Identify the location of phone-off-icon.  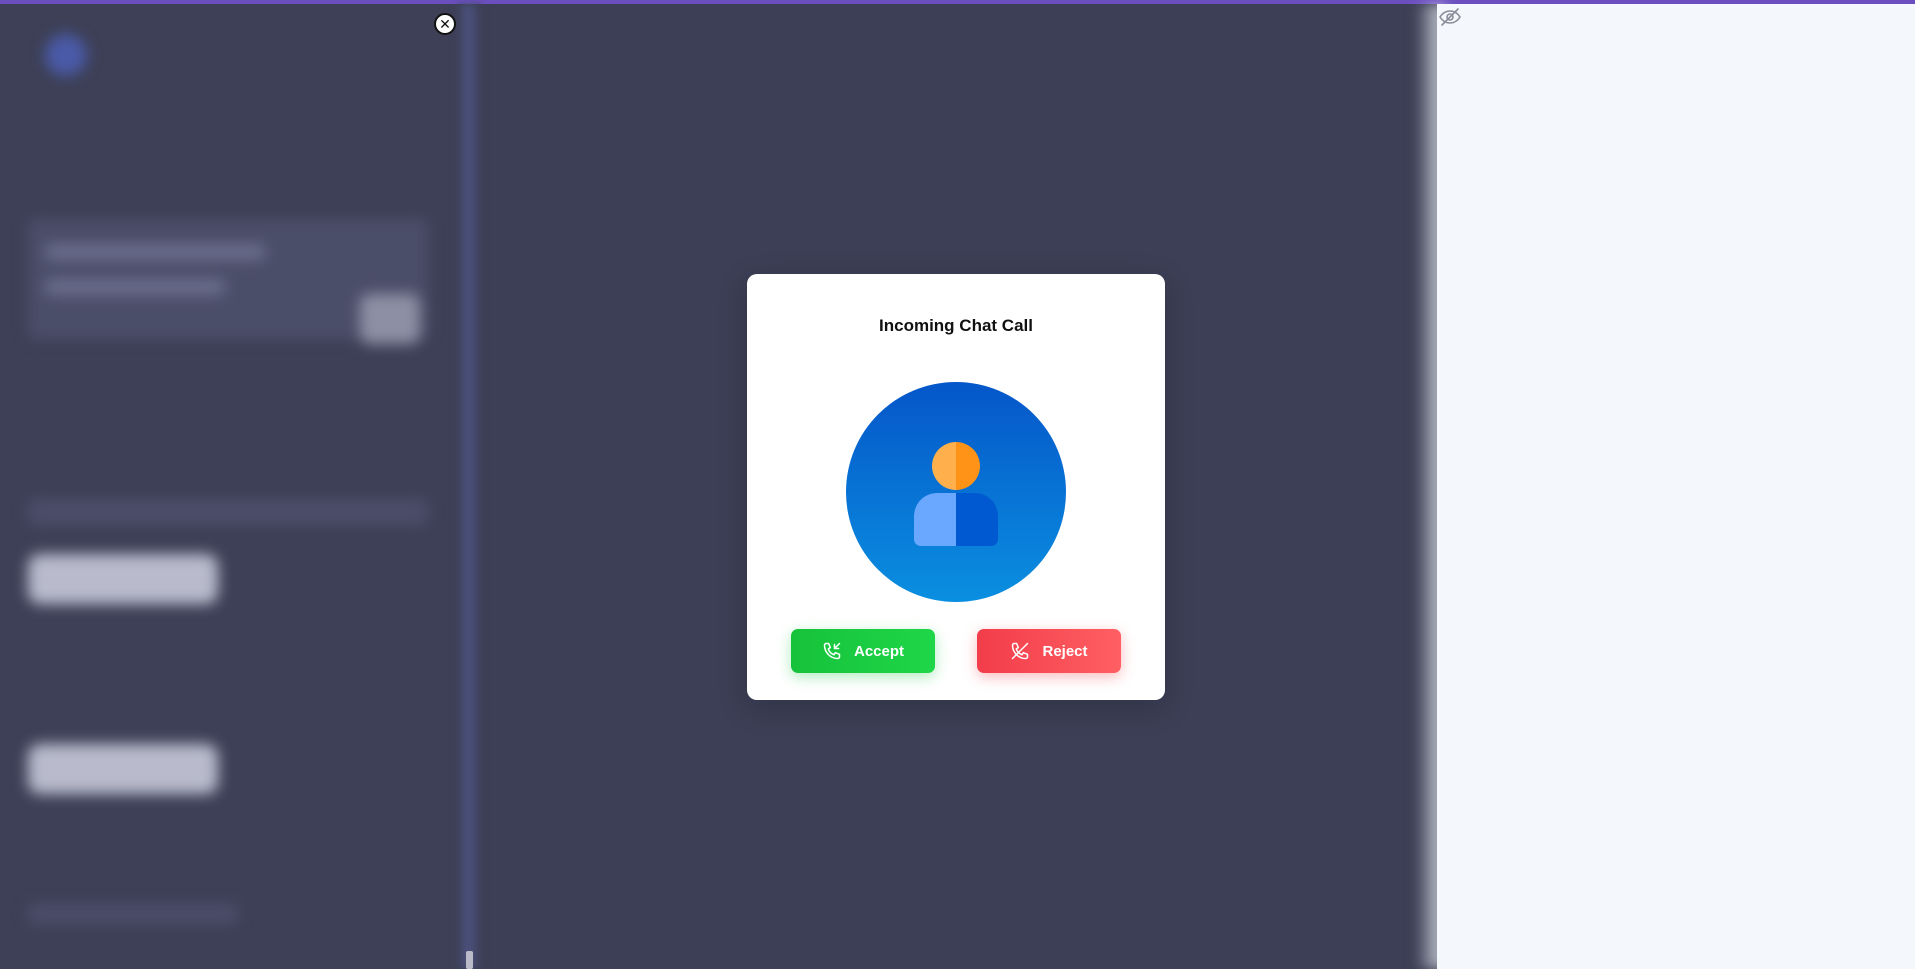
(1020, 651).